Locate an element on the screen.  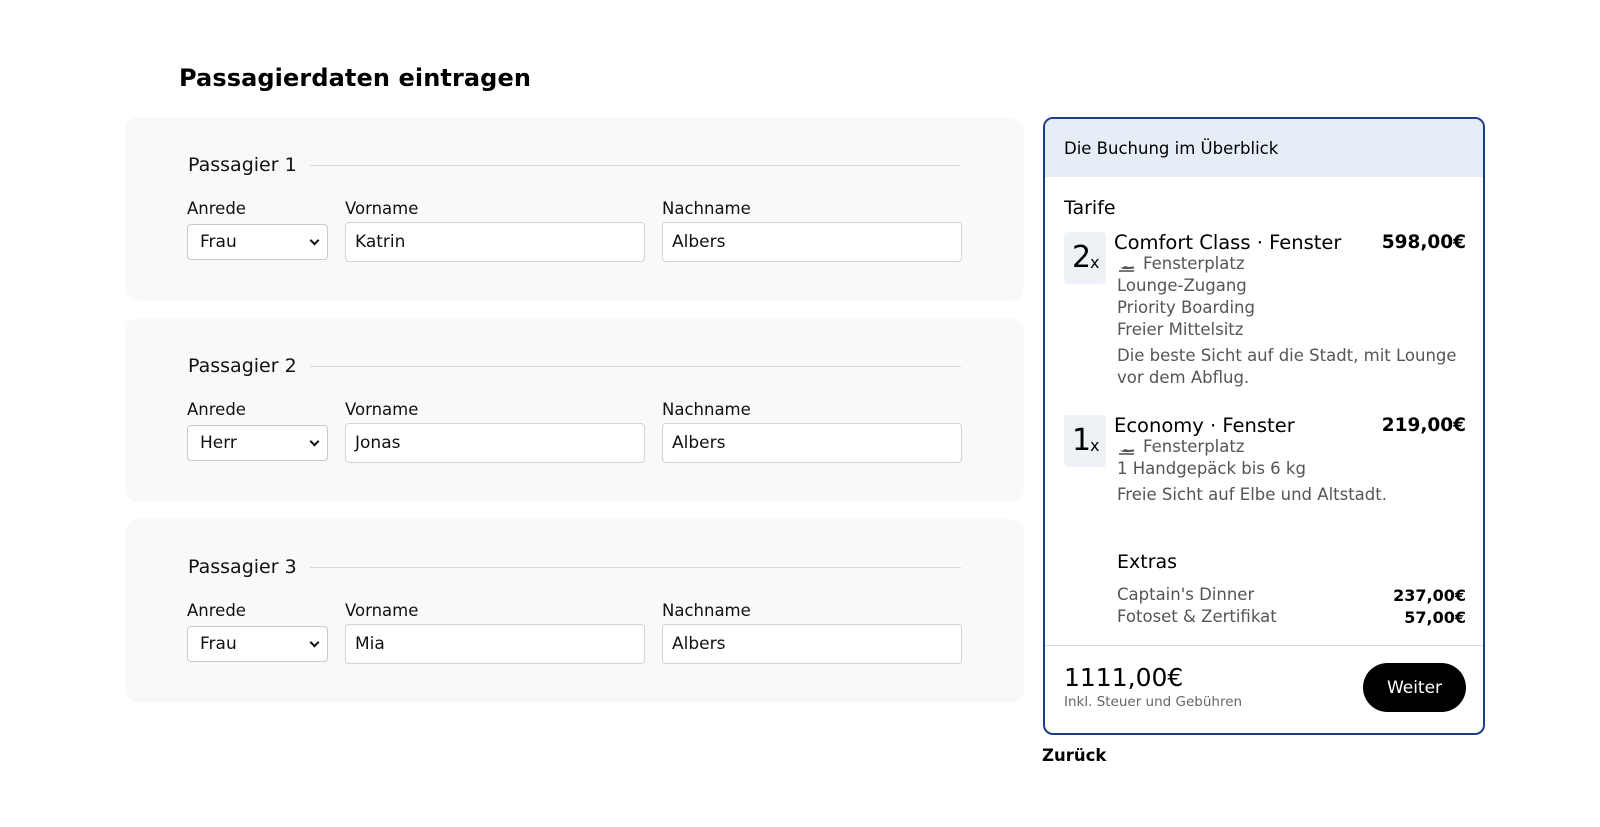
page-title: Passagierdaten eintragen is located at coordinates (355, 78).